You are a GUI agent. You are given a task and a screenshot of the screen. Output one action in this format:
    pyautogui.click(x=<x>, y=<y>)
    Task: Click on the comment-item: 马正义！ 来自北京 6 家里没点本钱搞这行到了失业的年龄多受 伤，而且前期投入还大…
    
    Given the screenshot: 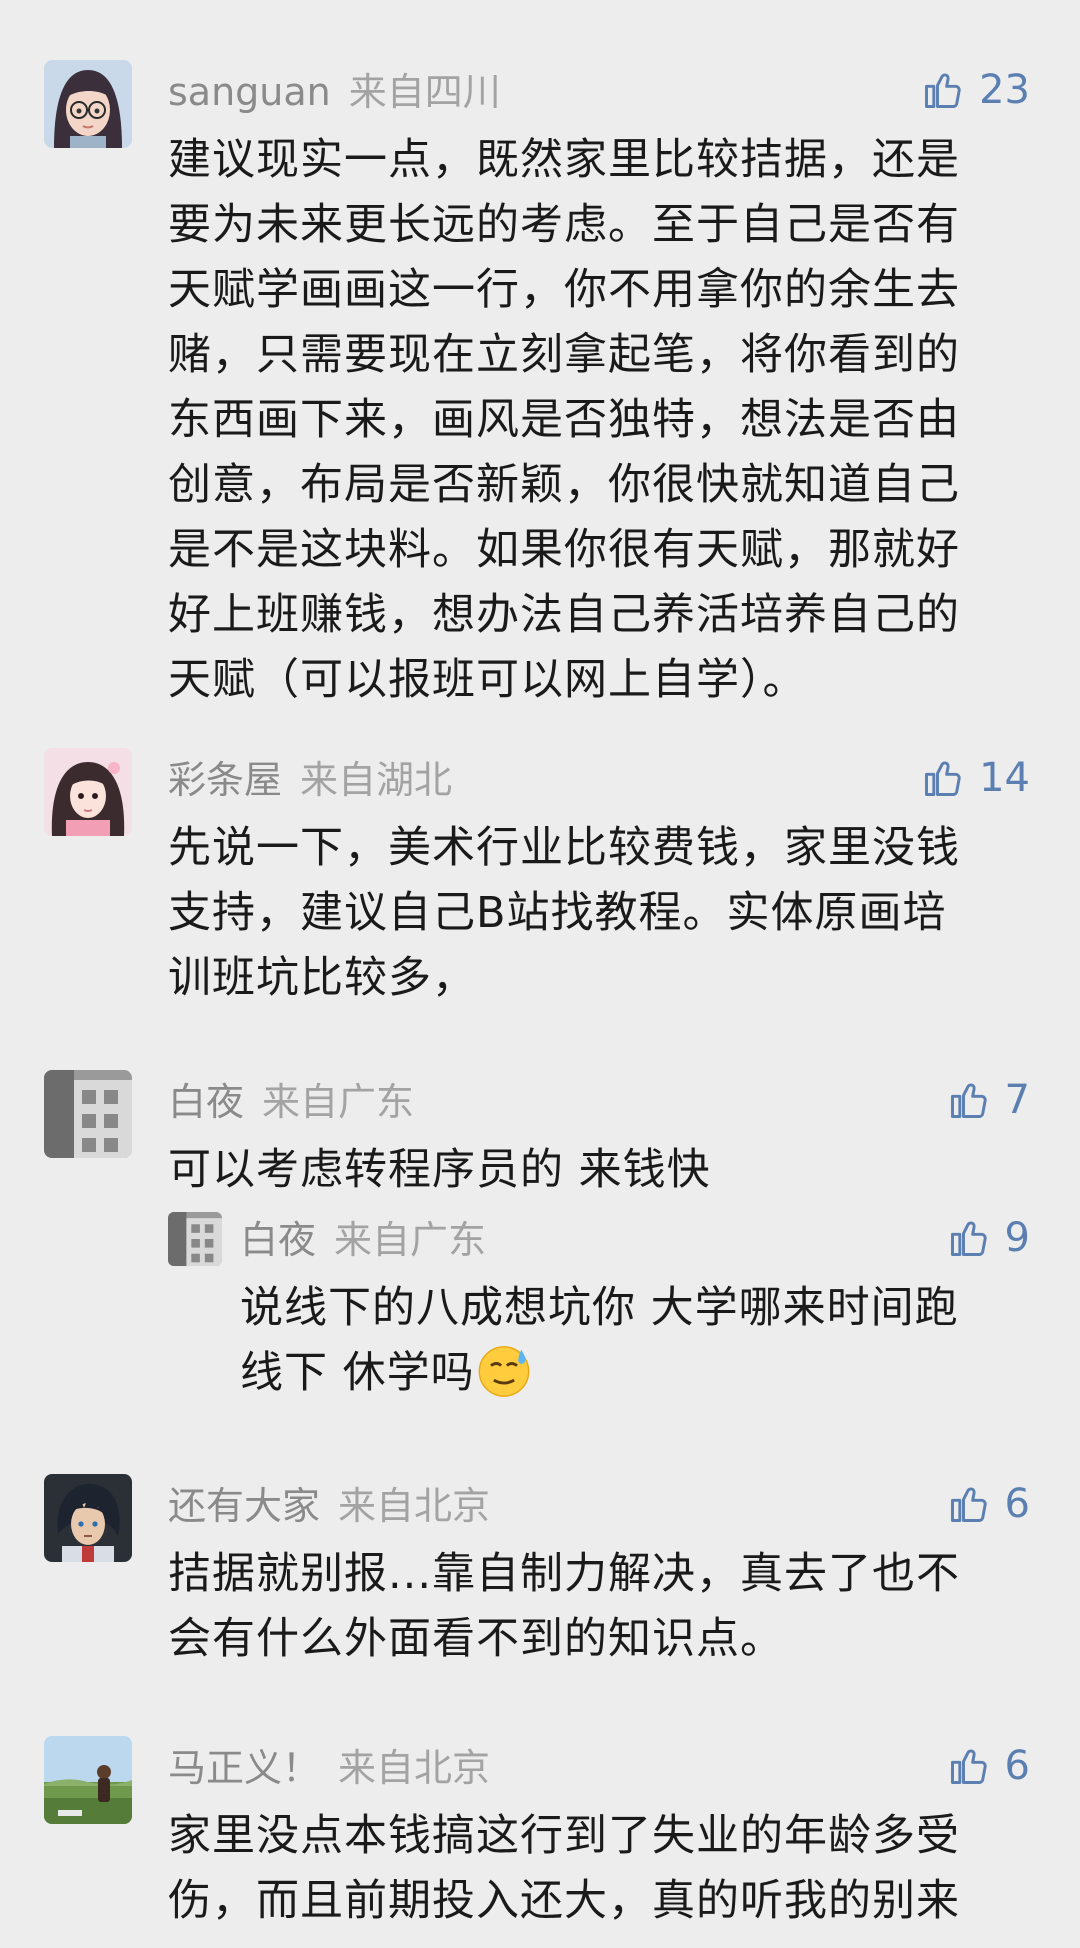 What is the action you would take?
    pyautogui.click(x=540, y=1842)
    